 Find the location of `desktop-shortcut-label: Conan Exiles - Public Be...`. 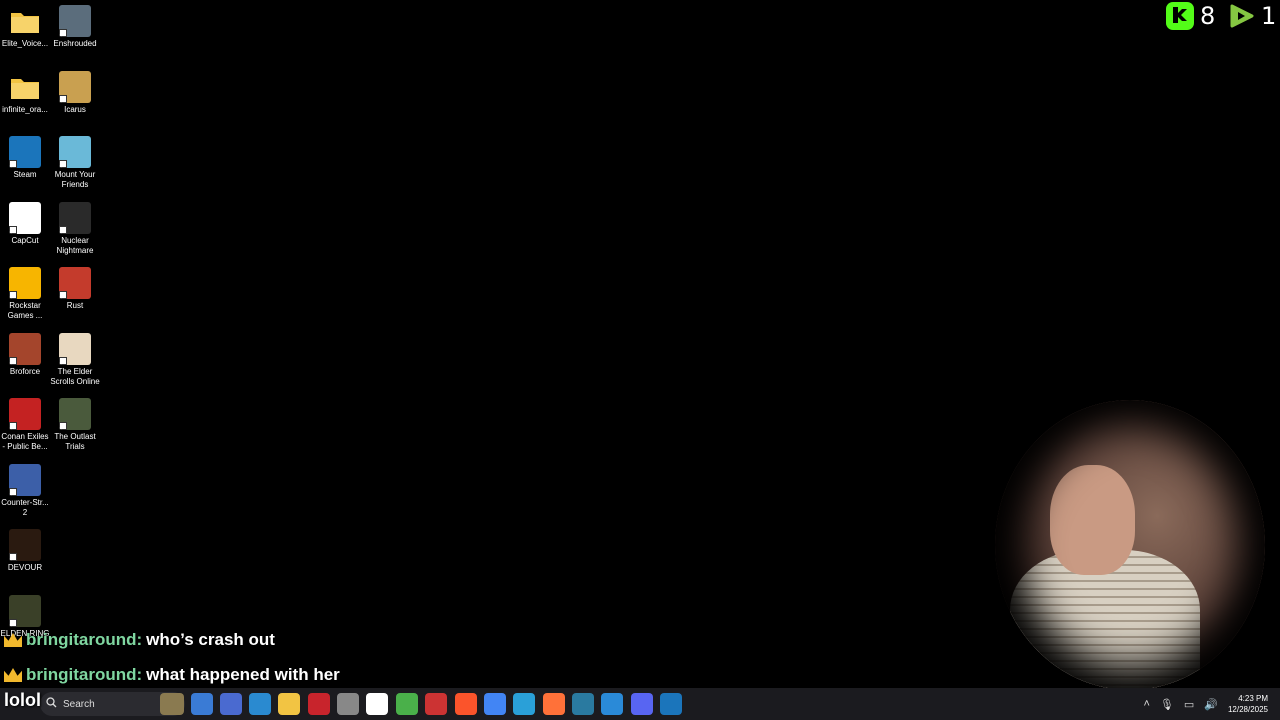

desktop-shortcut-label: Conan Exiles - Public Be... is located at coordinates (25, 441).